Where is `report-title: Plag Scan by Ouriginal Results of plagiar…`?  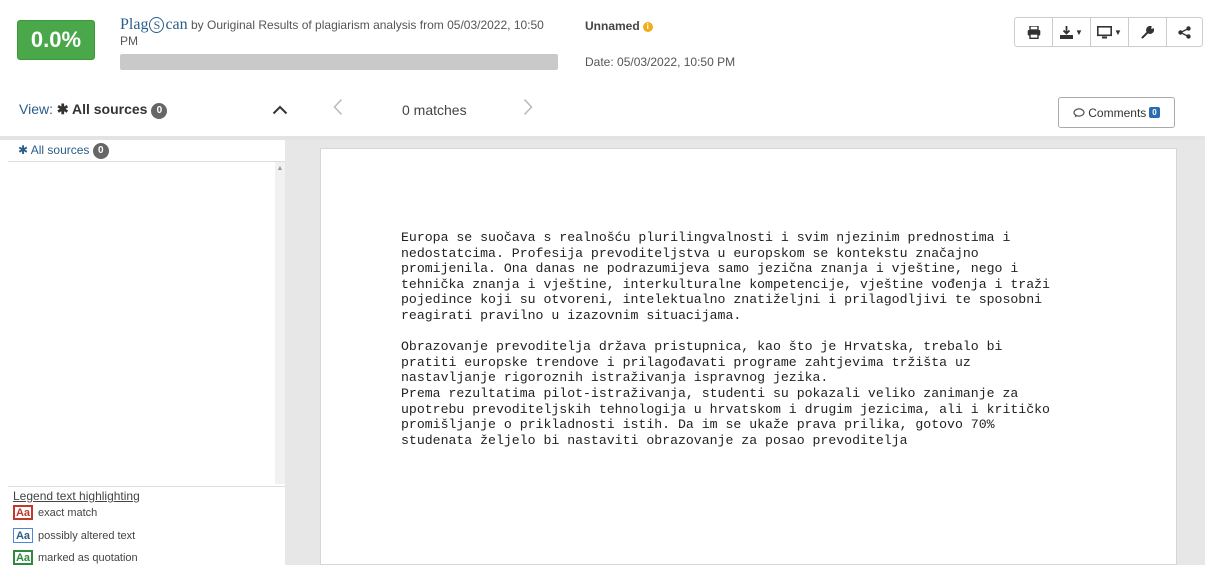 report-title: Plag Scan by Ouriginal Results of plagiar… is located at coordinates (342, 33).